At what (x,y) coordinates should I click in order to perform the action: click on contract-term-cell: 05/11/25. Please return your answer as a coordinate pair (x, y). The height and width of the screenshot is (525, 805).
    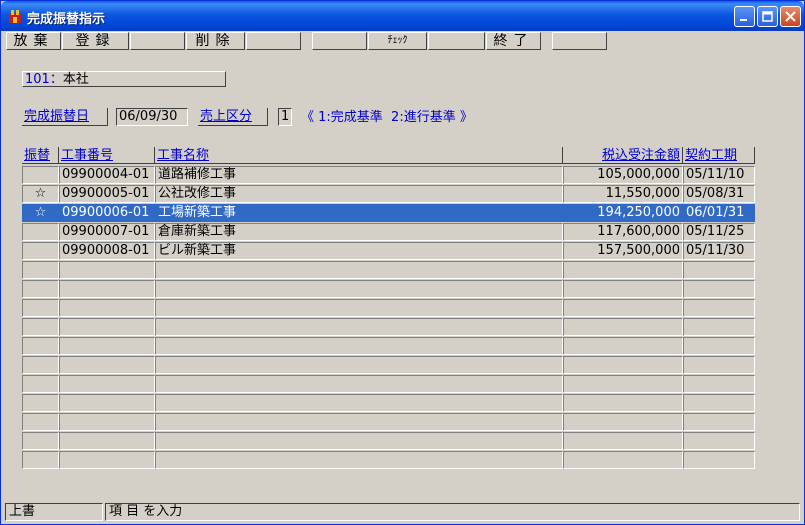
    Looking at the image, I should click on (719, 232).